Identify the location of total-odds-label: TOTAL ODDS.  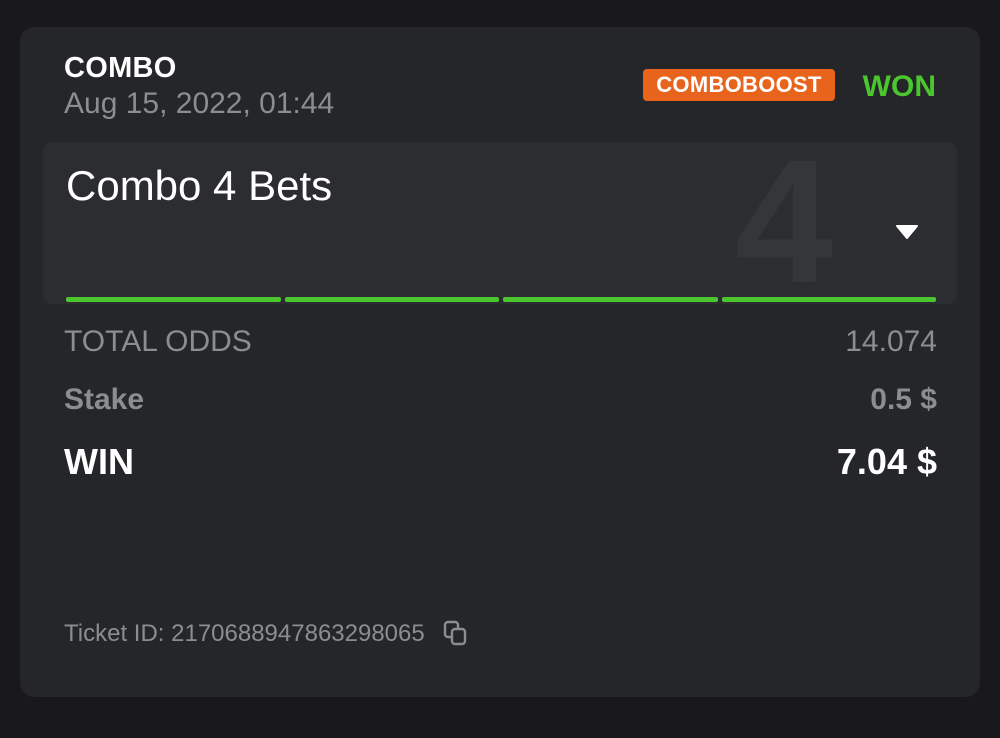
(158, 341).